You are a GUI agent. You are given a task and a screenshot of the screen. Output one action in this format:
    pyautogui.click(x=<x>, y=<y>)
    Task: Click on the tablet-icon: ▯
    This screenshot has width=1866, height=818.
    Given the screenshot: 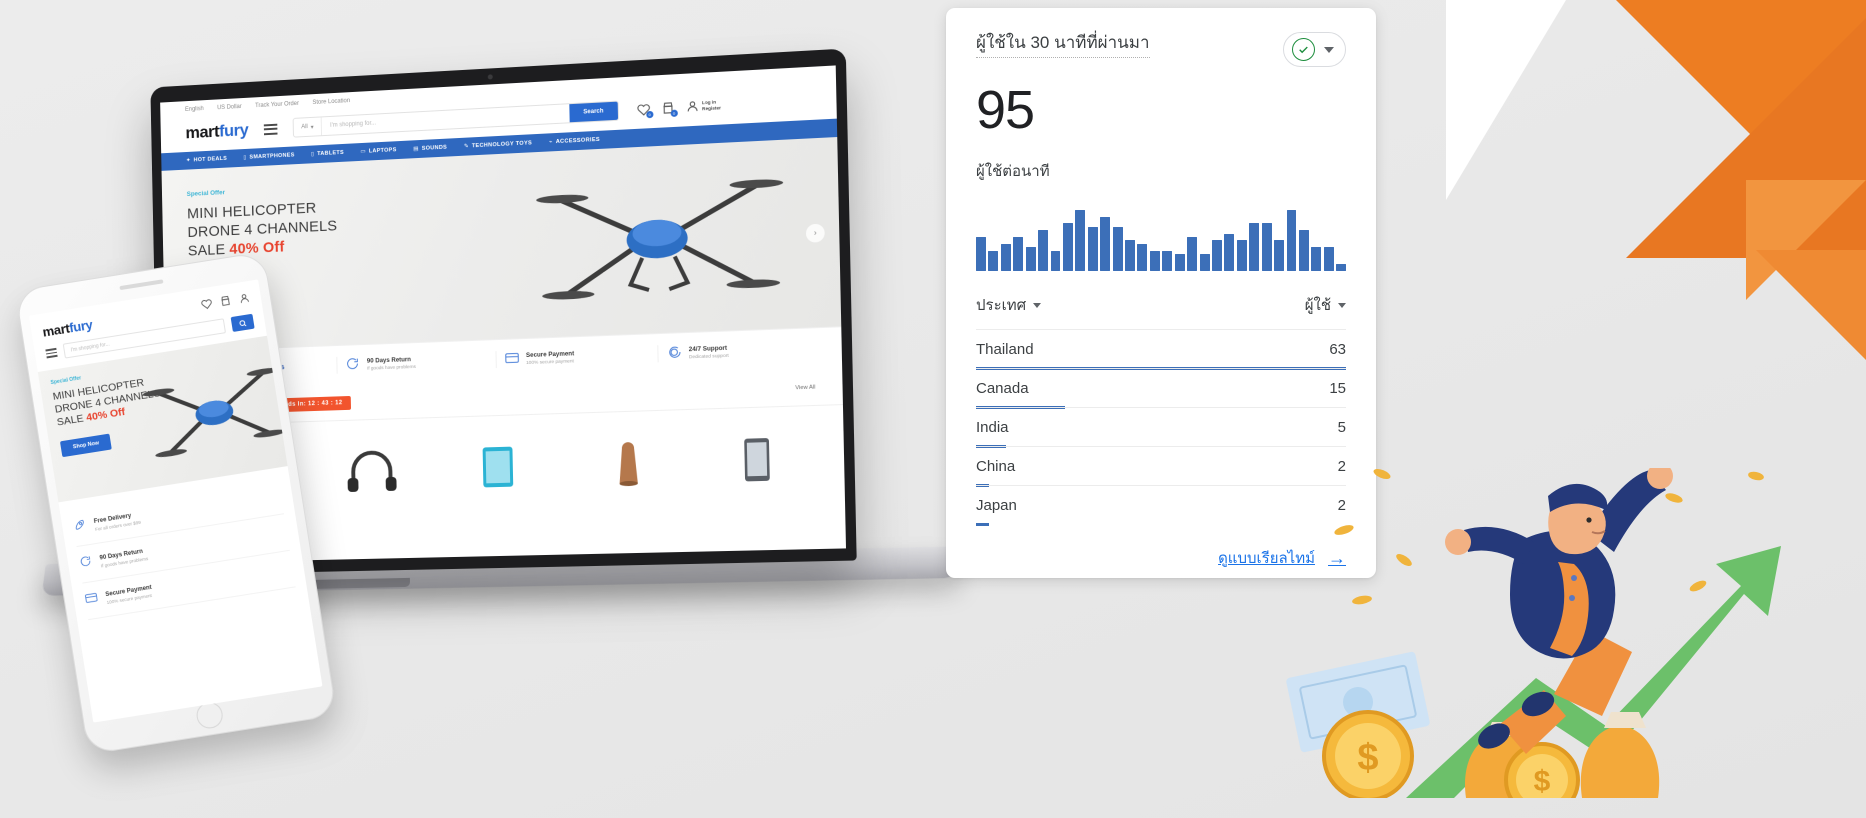 What is the action you would take?
    pyautogui.click(x=312, y=154)
    